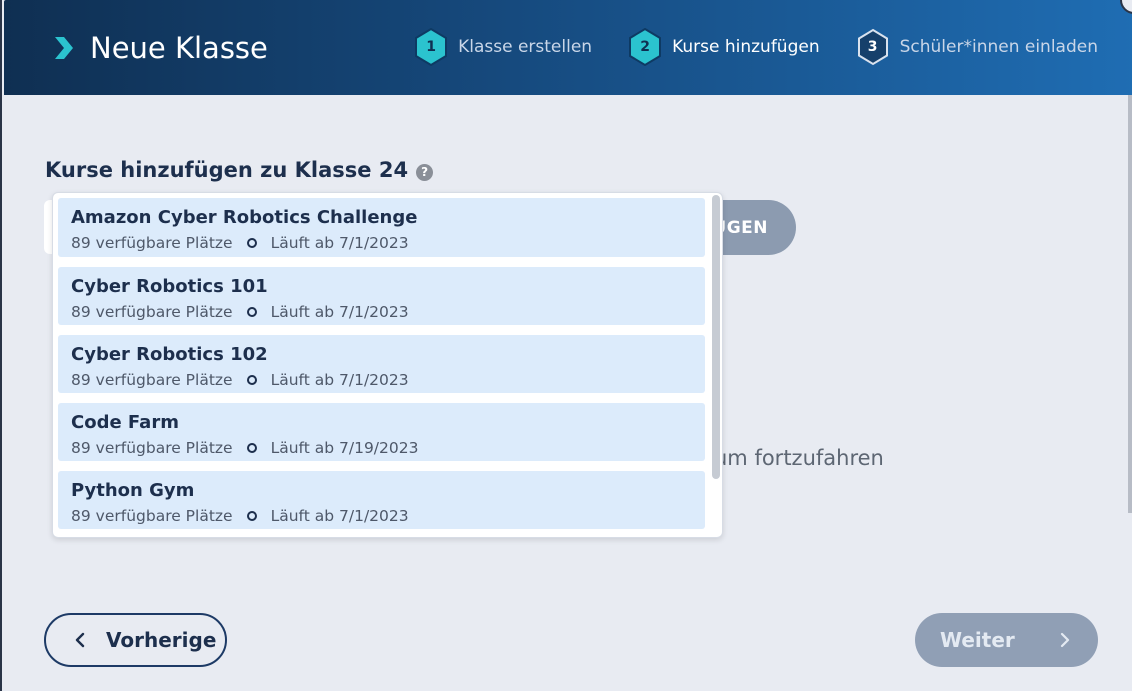  Describe the element at coordinates (431, 47) in the screenshot. I see `step-number-badge: 1` at that location.